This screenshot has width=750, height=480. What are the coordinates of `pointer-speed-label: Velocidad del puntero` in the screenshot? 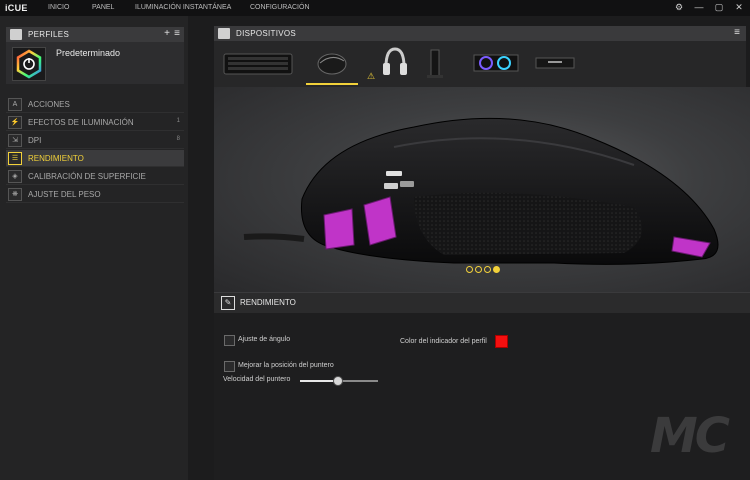 It's located at (257, 379).